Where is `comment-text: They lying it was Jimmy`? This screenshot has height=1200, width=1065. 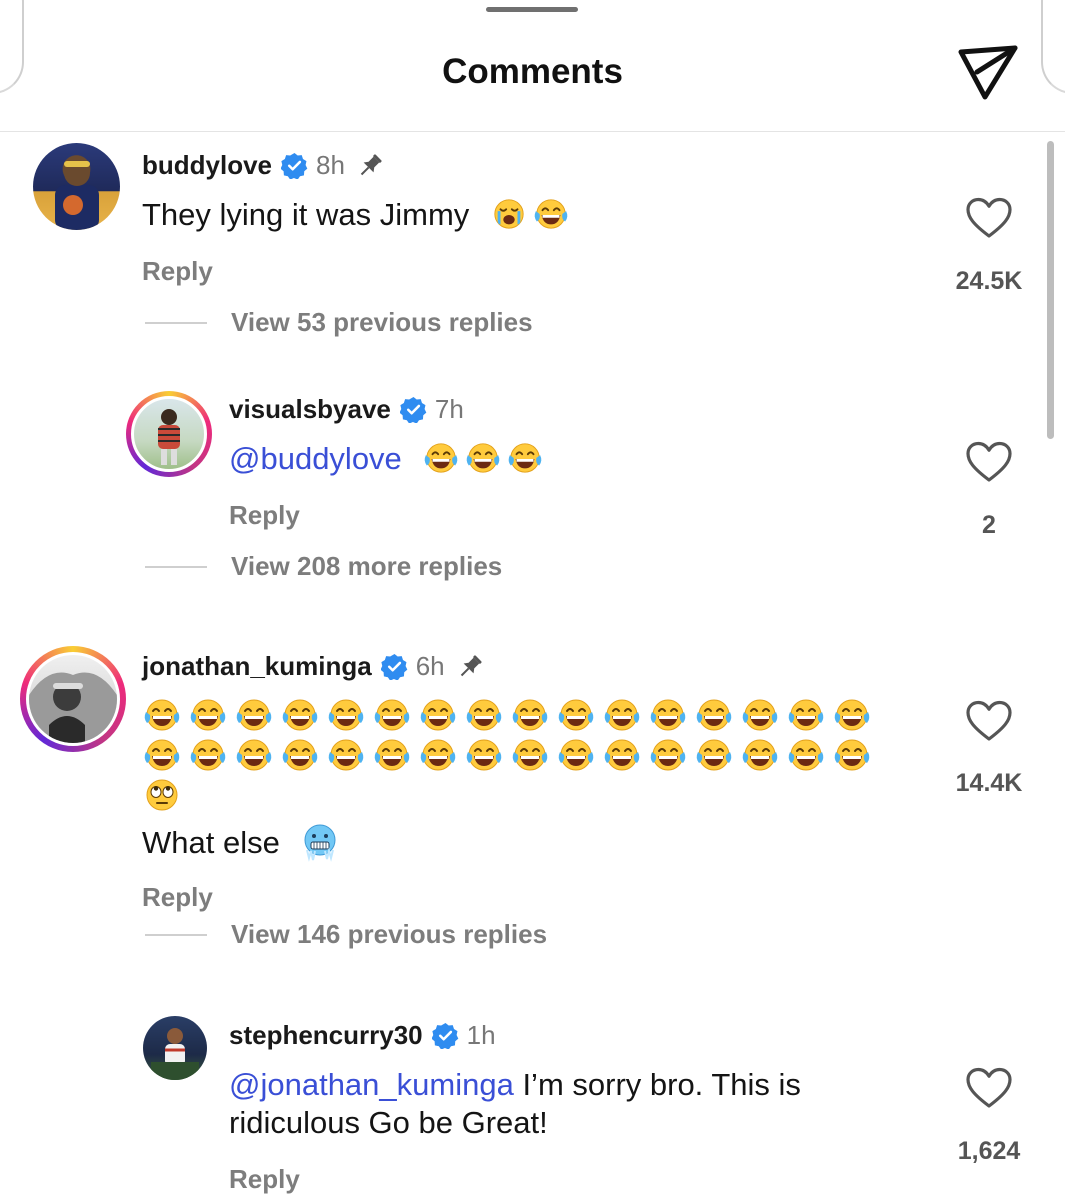
comment-text: They lying it was Jimmy is located at coordinates (492, 215).